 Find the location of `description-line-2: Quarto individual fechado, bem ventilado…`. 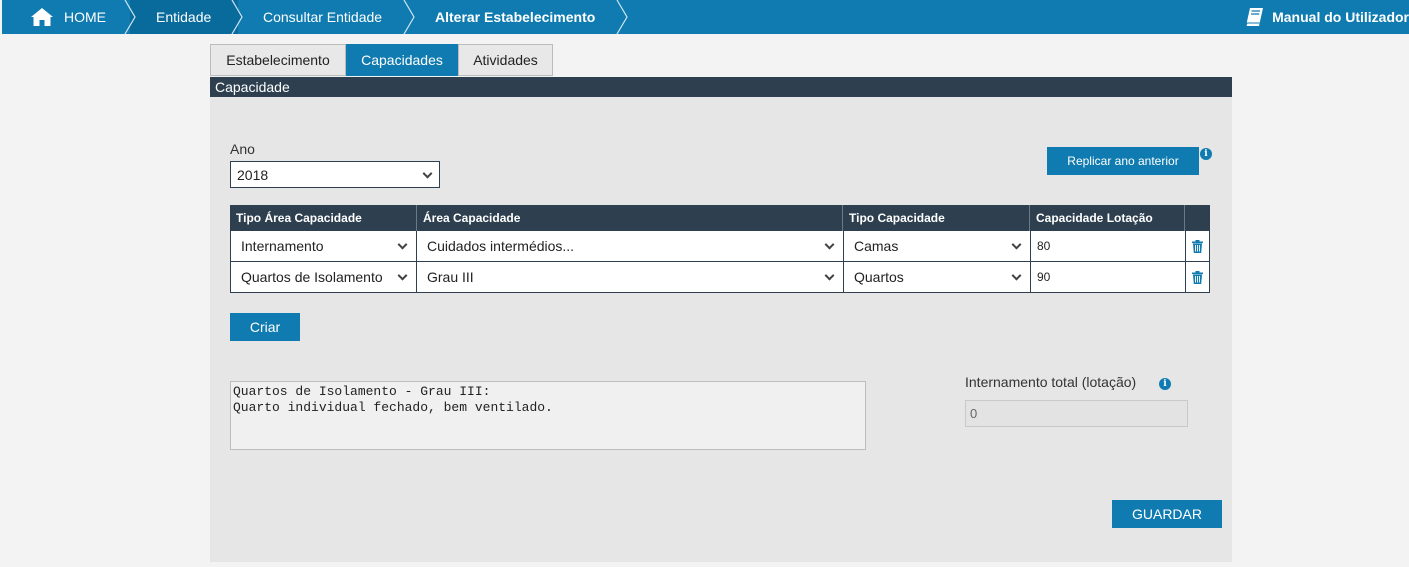

description-line-2: Quarto individual fechado, bem ventilado… is located at coordinates (393, 407).